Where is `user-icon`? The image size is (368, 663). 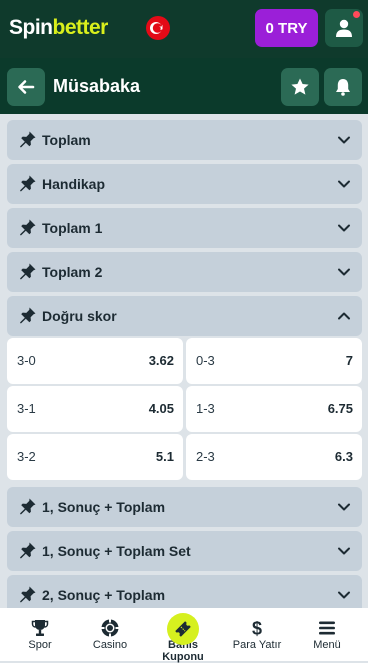
user-icon is located at coordinates (344, 28).